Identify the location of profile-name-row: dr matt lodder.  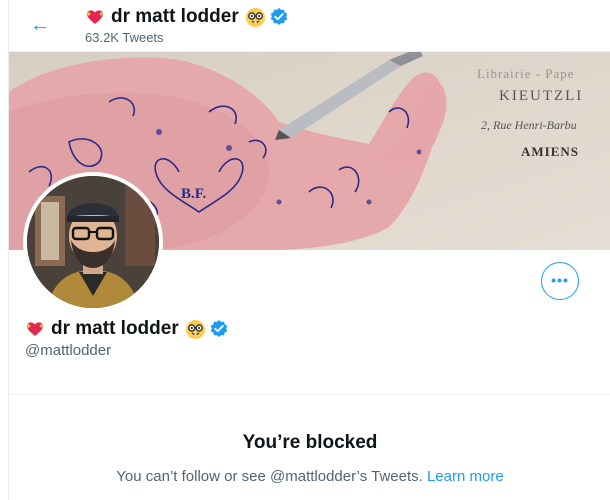
(127, 329).